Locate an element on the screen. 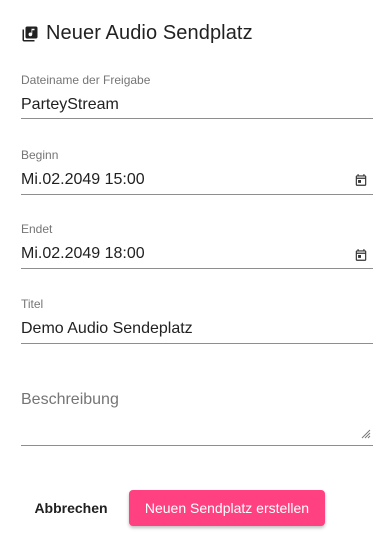  end-datetime-input: Mi.02.2049 18:00 is located at coordinates (197, 254).